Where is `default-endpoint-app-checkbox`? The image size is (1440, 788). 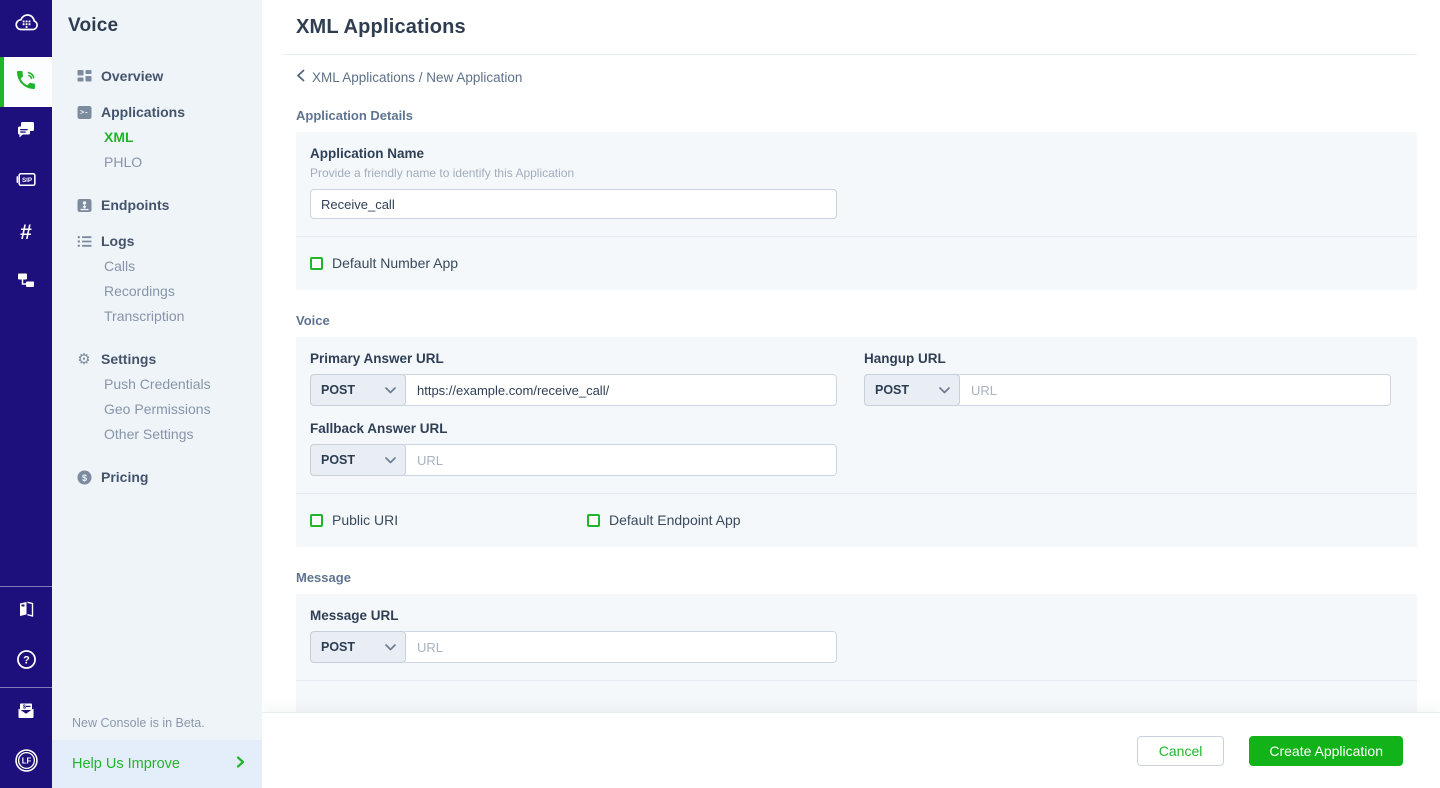 default-endpoint-app-checkbox is located at coordinates (593, 520).